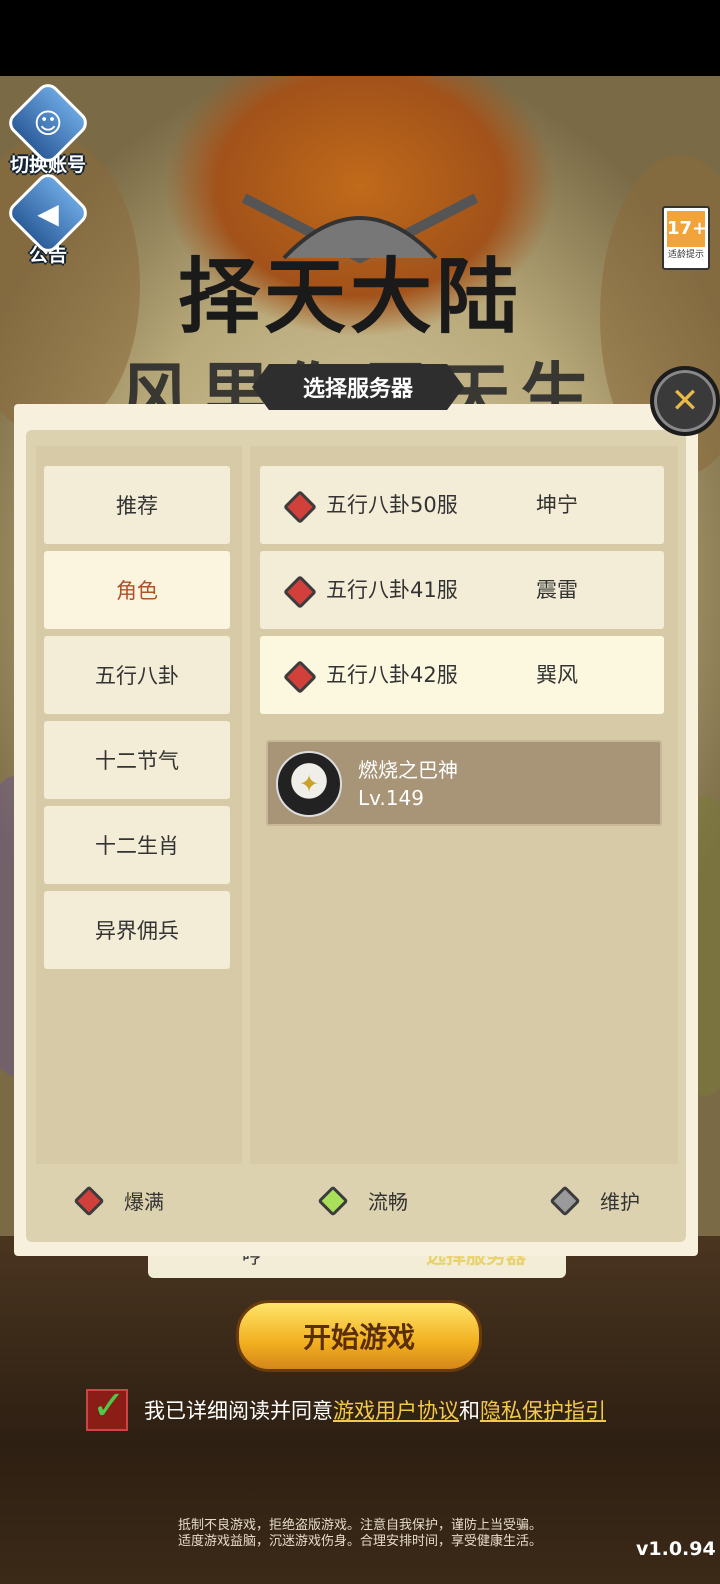 The height and width of the screenshot is (1584, 720). Describe the element at coordinates (309, 784) in the screenshot. I see `avatar: ✦` at that location.